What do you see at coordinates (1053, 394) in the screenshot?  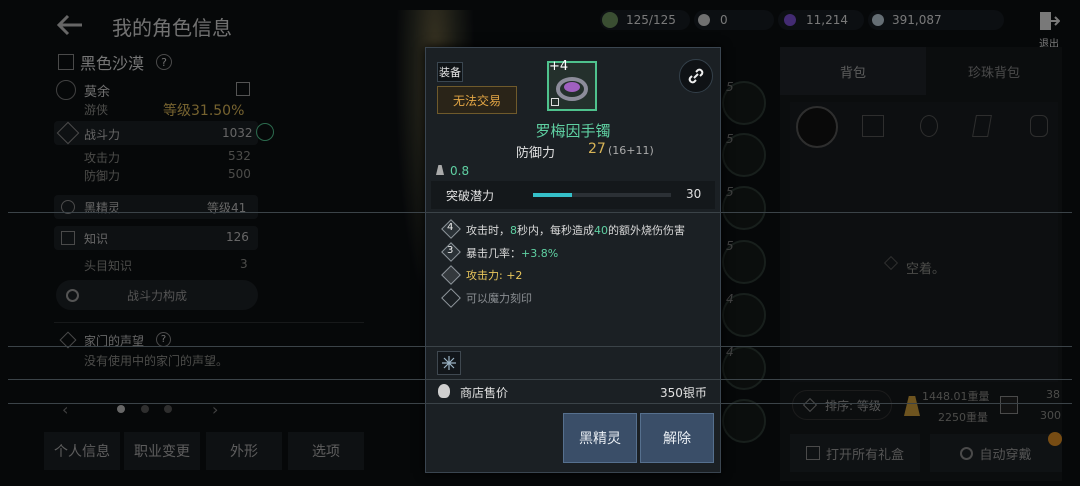 I see `slot-current: 38` at bounding box center [1053, 394].